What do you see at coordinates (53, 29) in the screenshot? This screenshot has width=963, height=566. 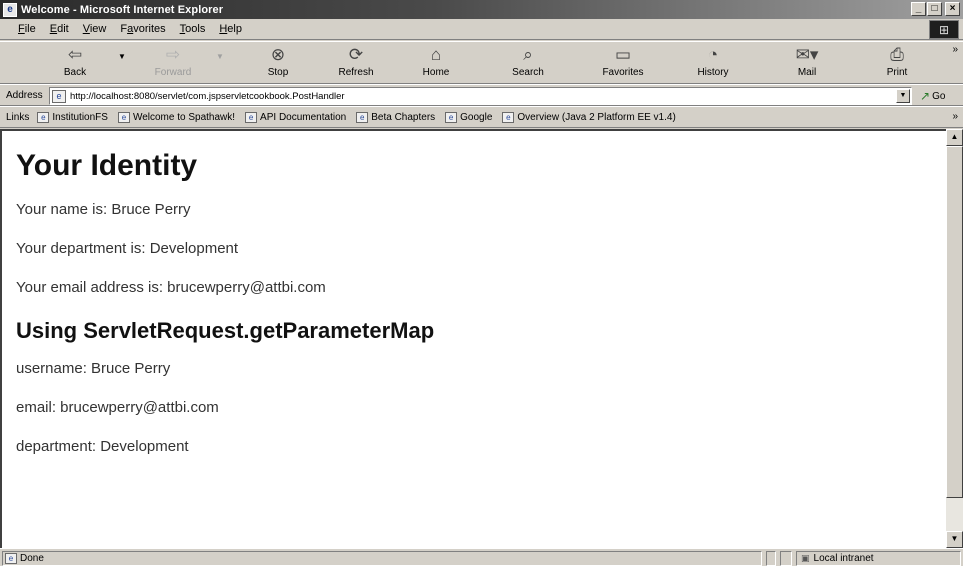 I see `menu-edit-accel: E` at bounding box center [53, 29].